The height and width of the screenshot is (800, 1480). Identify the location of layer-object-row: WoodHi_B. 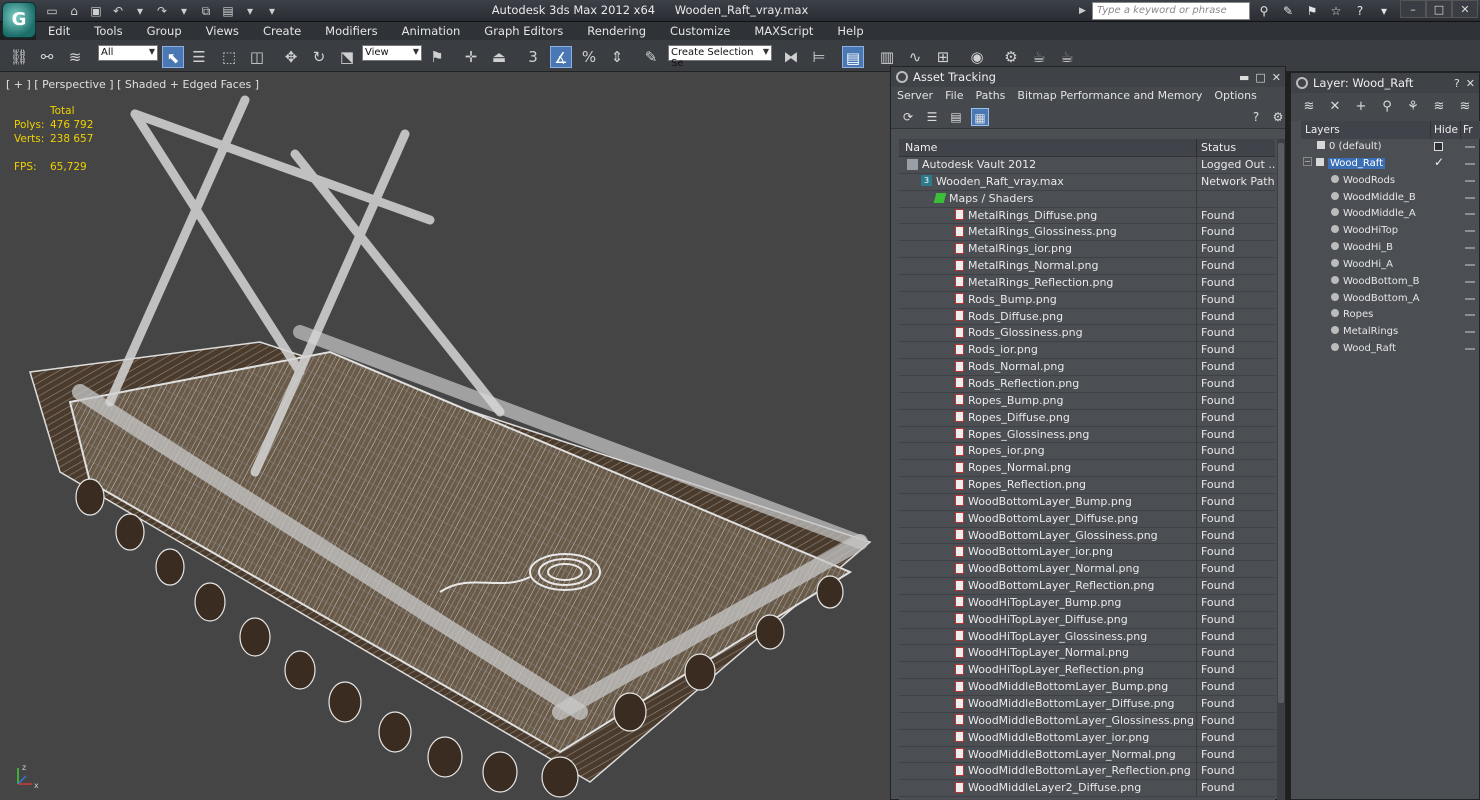
(1390, 248).